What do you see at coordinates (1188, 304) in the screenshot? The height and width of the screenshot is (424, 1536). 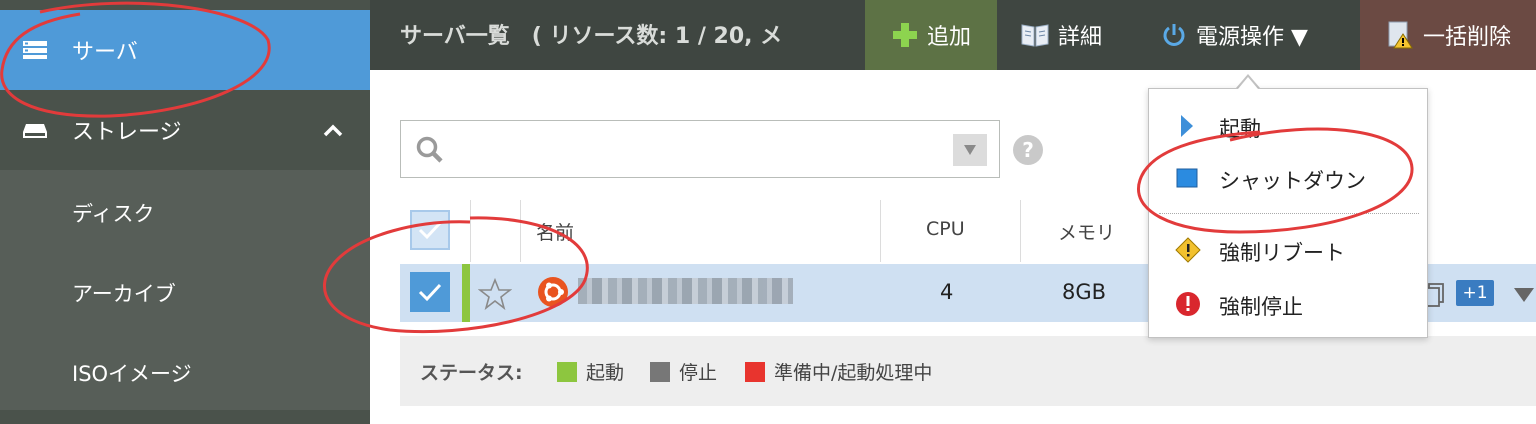 I see `error-icon` at bounding box center [1188, 304].